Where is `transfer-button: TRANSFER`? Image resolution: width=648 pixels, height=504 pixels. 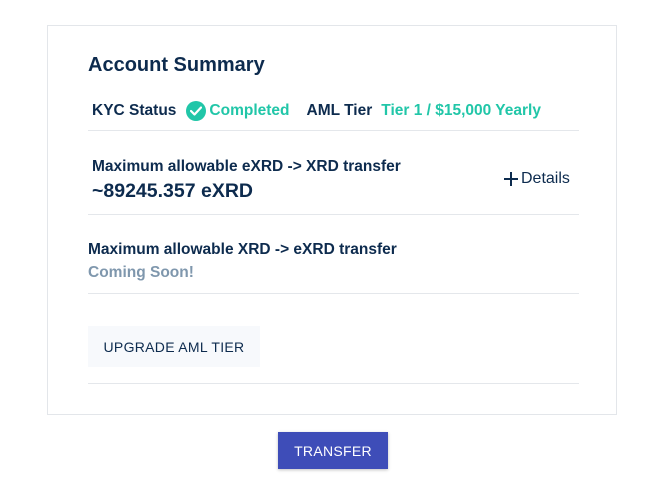
transfer-button: TRANSFER is located at coordinates (333, 450).